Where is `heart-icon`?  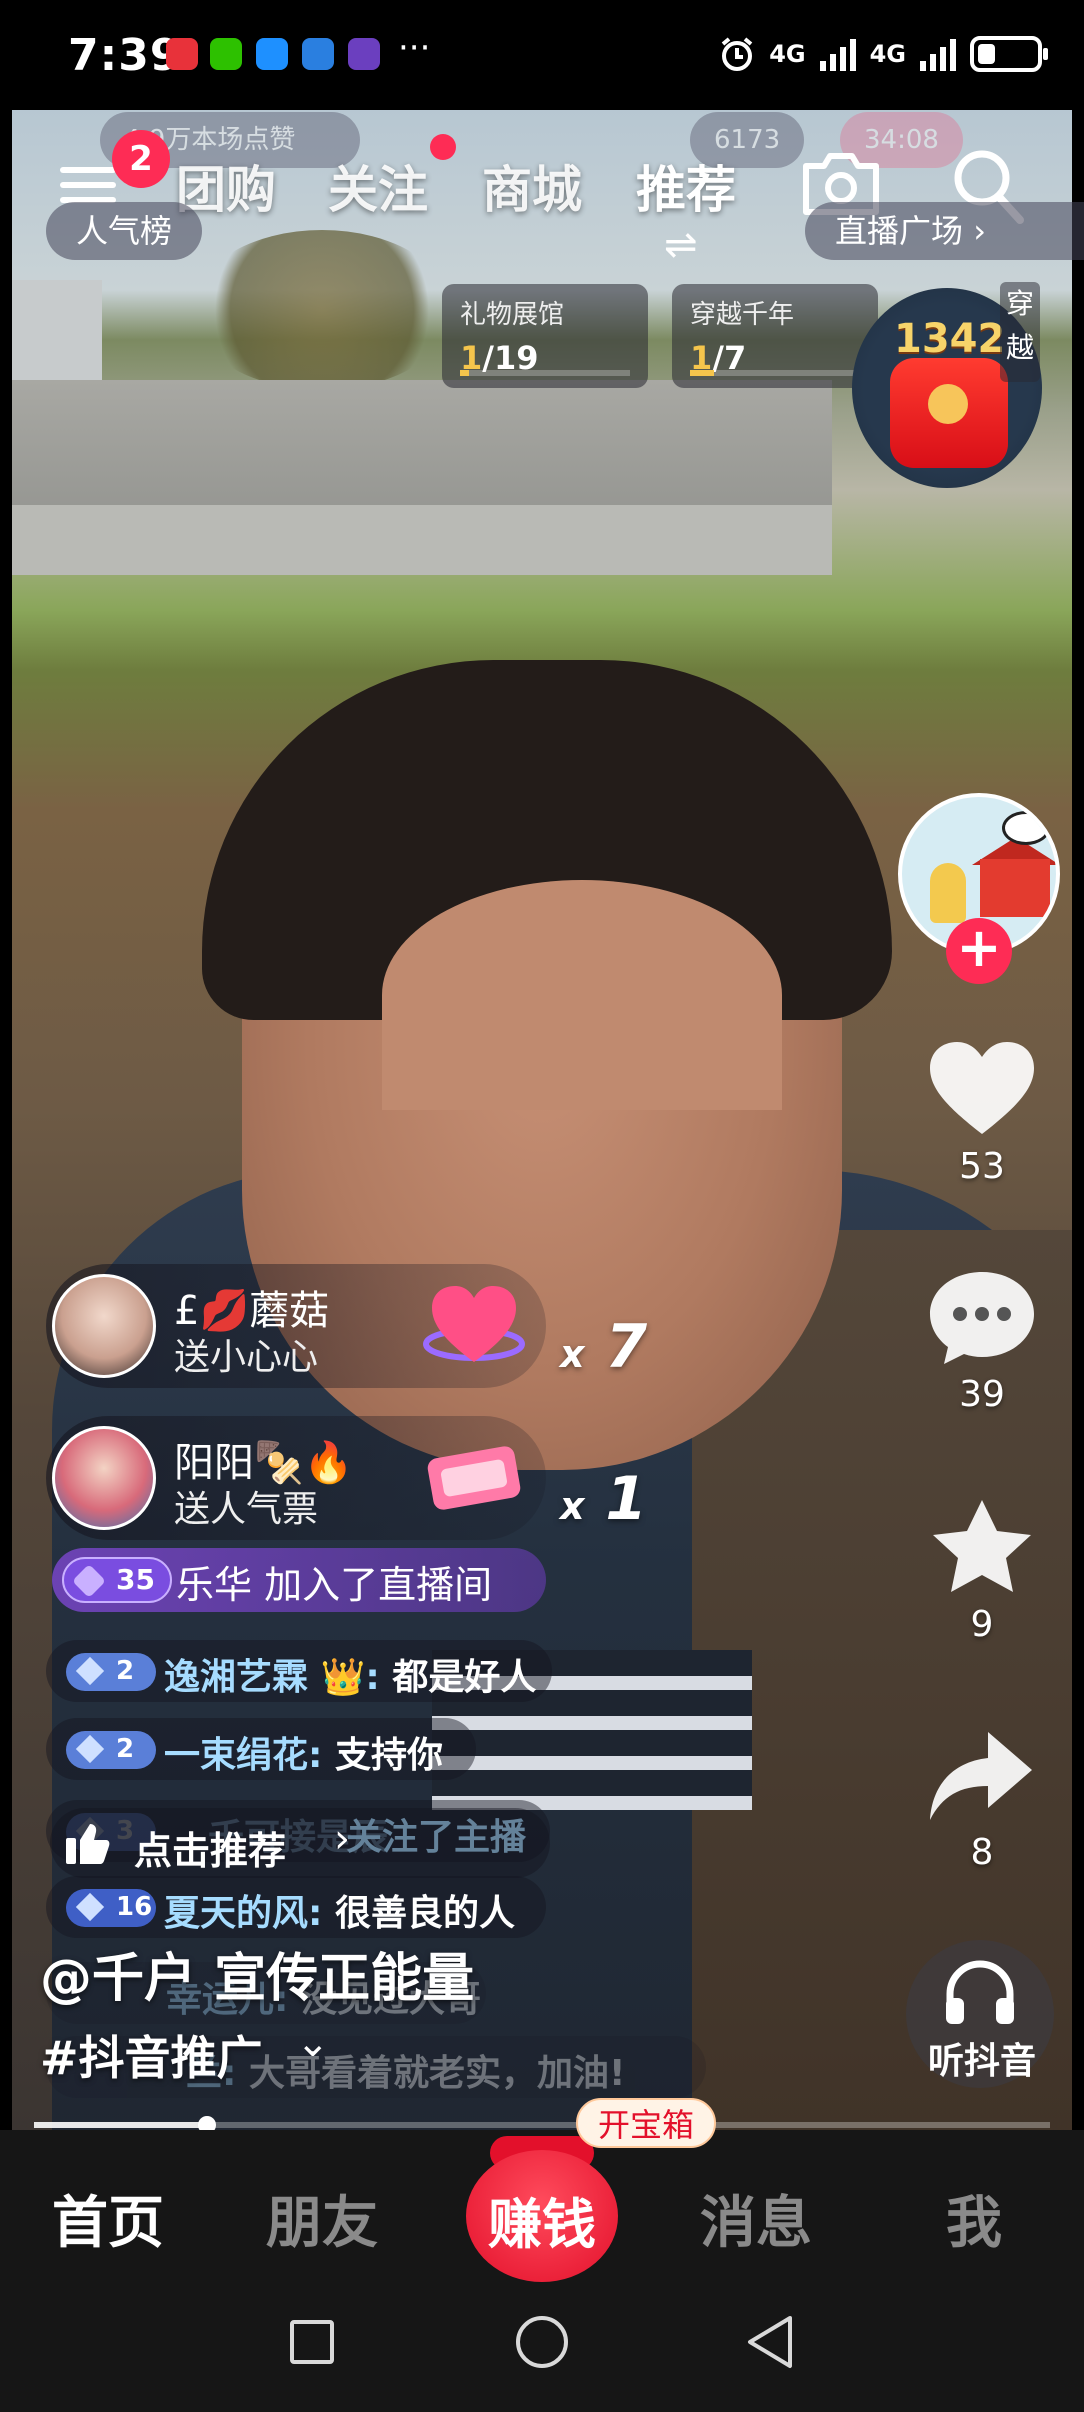
heart-icon is located at coordinates (982, 1088).